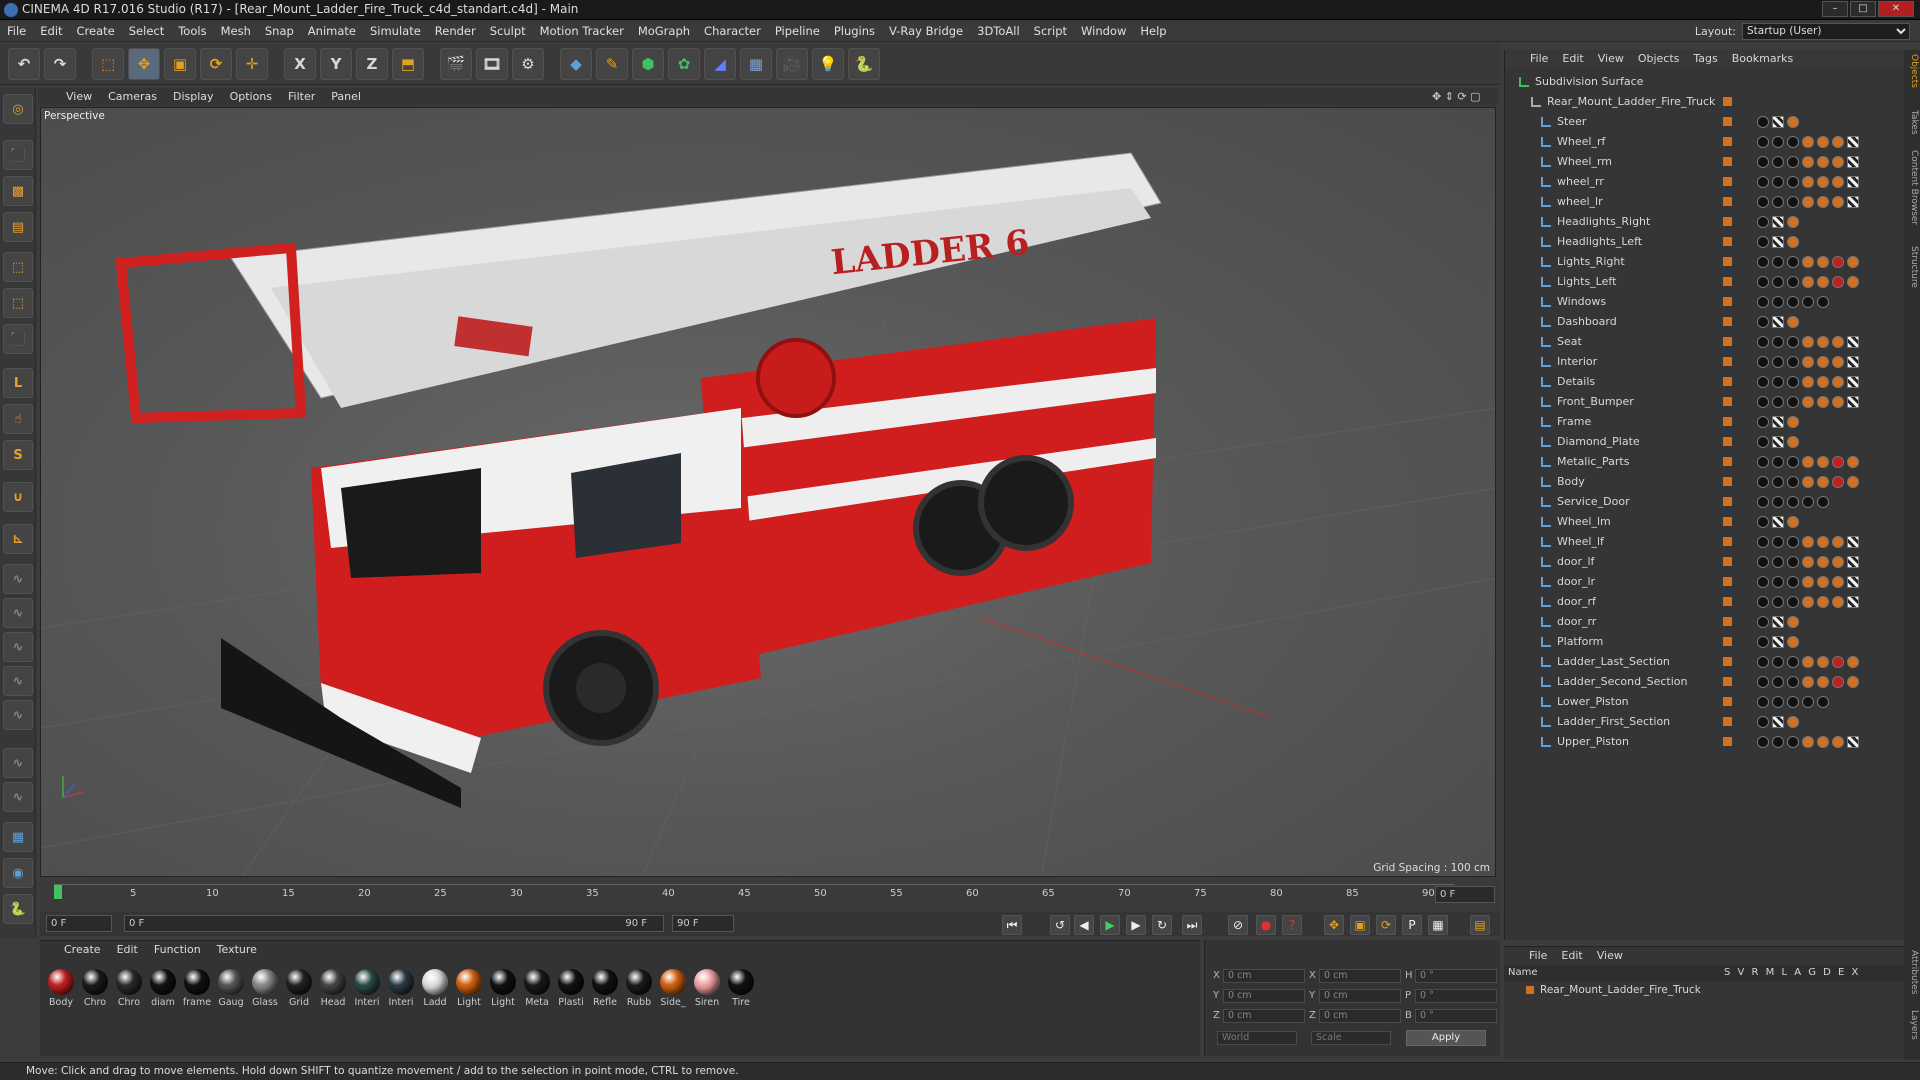 This screenshot has height=1080, width=1920. I want to click on range-slider: 0 F 90 F, so click(394, 923).